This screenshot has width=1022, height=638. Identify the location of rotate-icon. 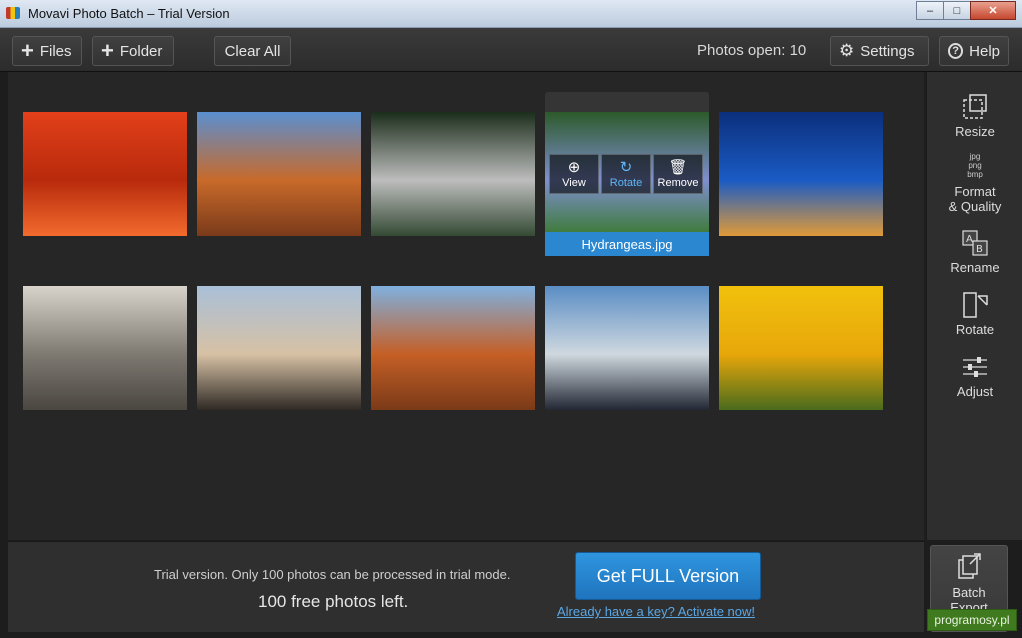
(975, 305).